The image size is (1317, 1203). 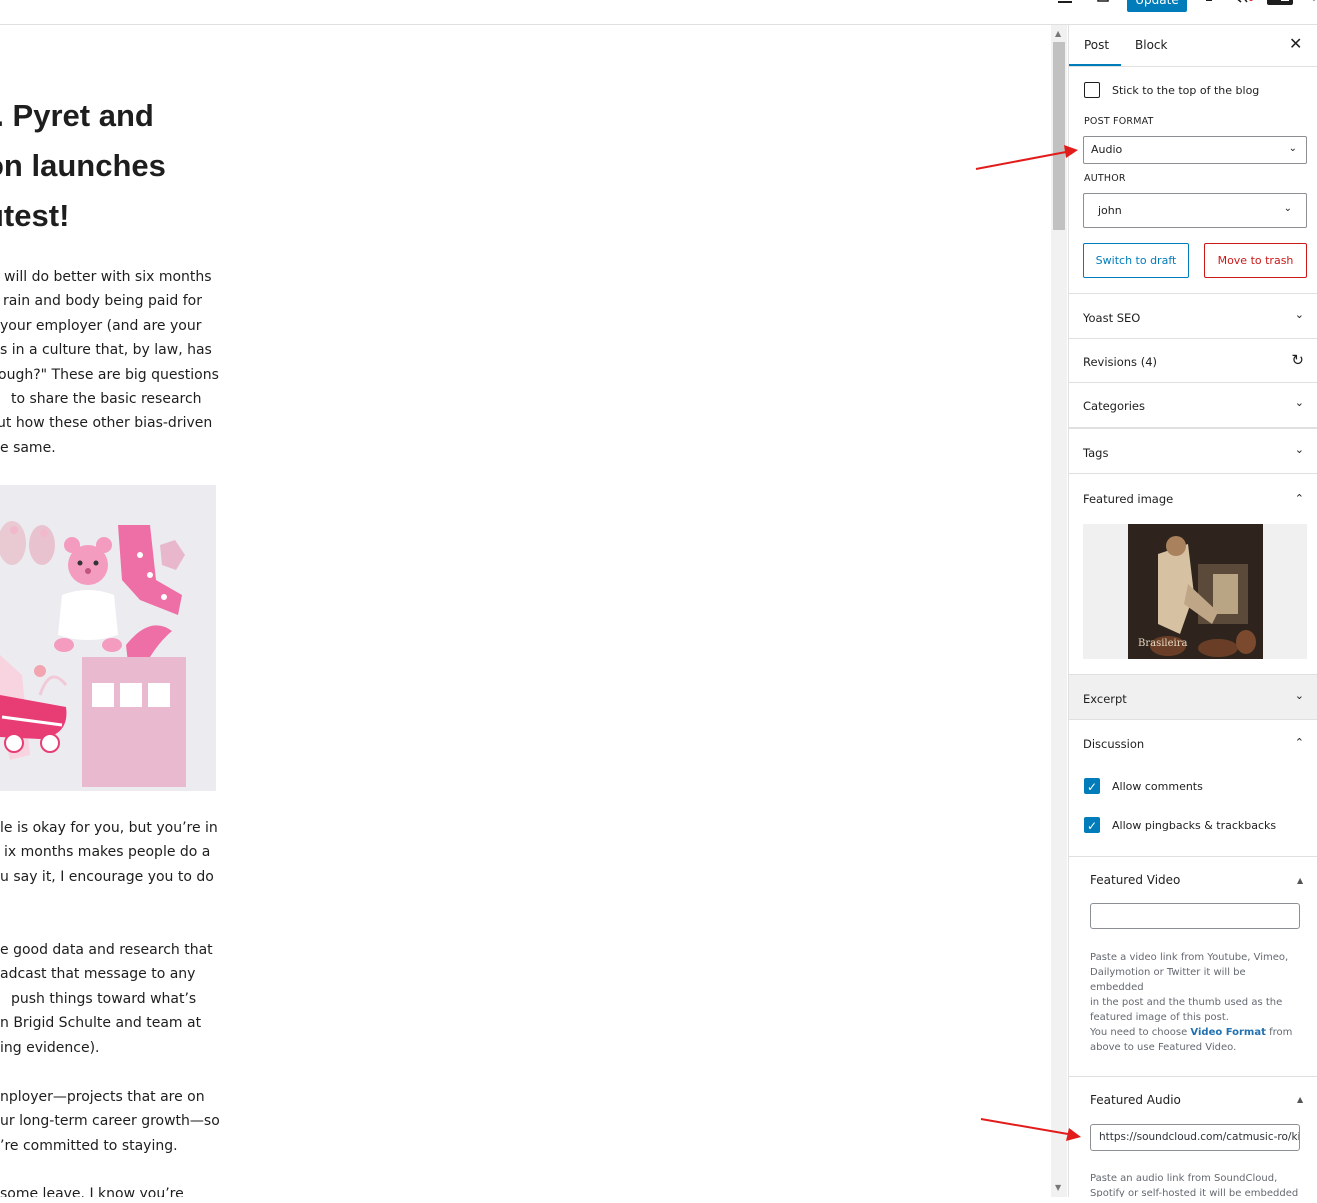 What do you see at coordinates (122, 116) in the screenshot?
I see `title-line: ). Pyret and` at bounding box center [122, 116].